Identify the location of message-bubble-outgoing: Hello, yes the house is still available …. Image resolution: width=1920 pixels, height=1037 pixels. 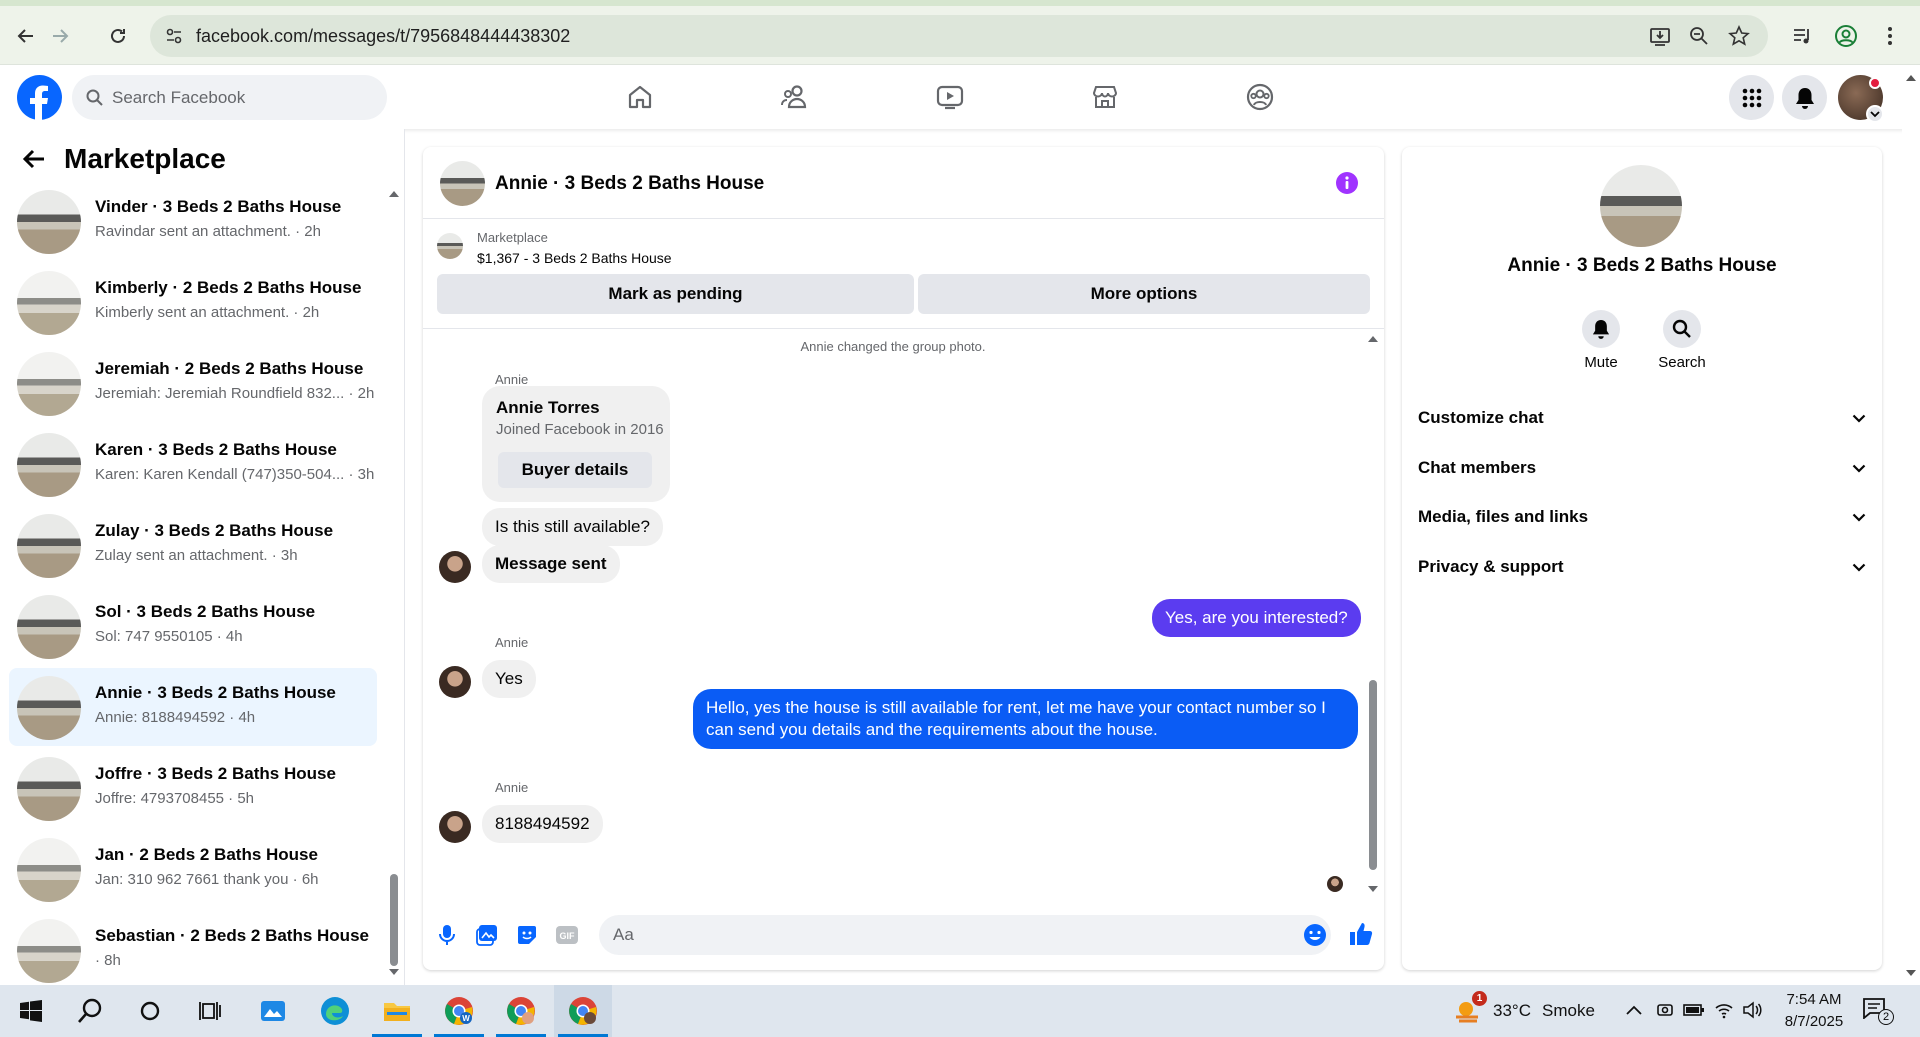
(1025, 719).